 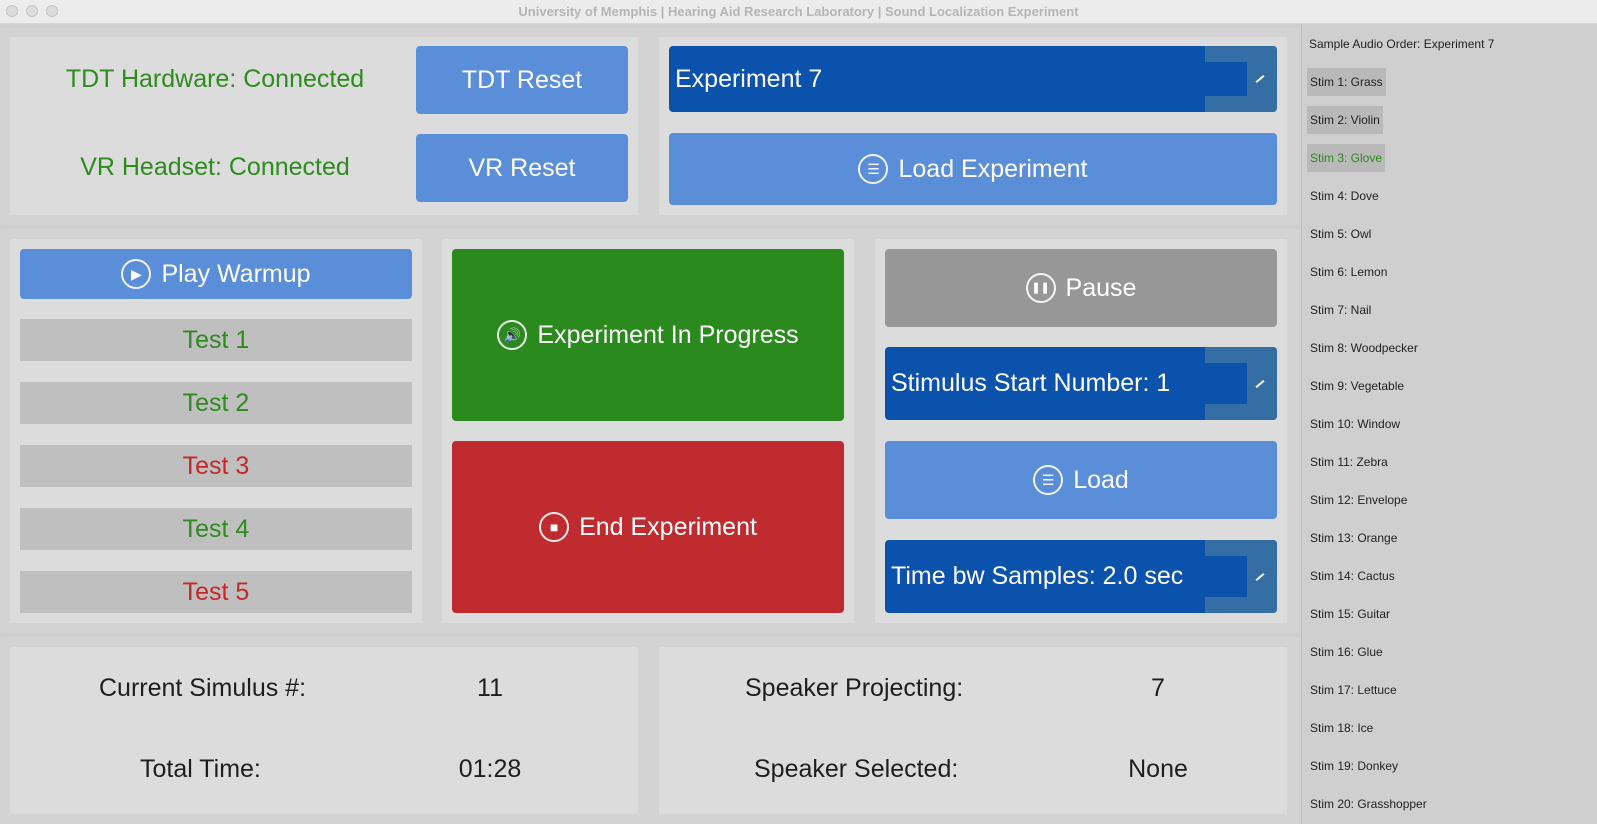 I want to click on load-experiment-label: Load Experiment, so click(x=993, y=168).